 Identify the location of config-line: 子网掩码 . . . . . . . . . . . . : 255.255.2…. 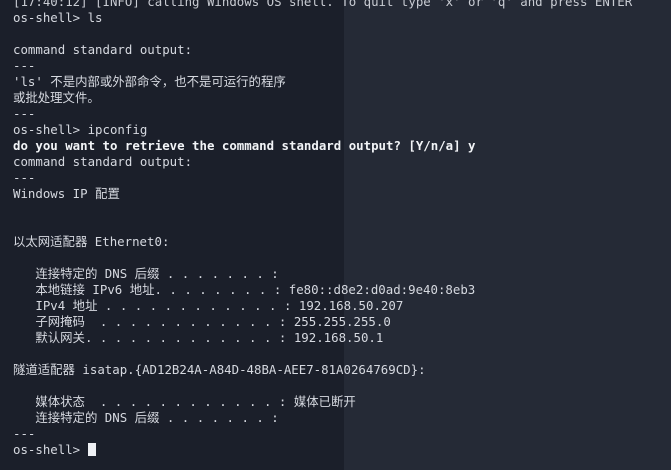
(202, 321).